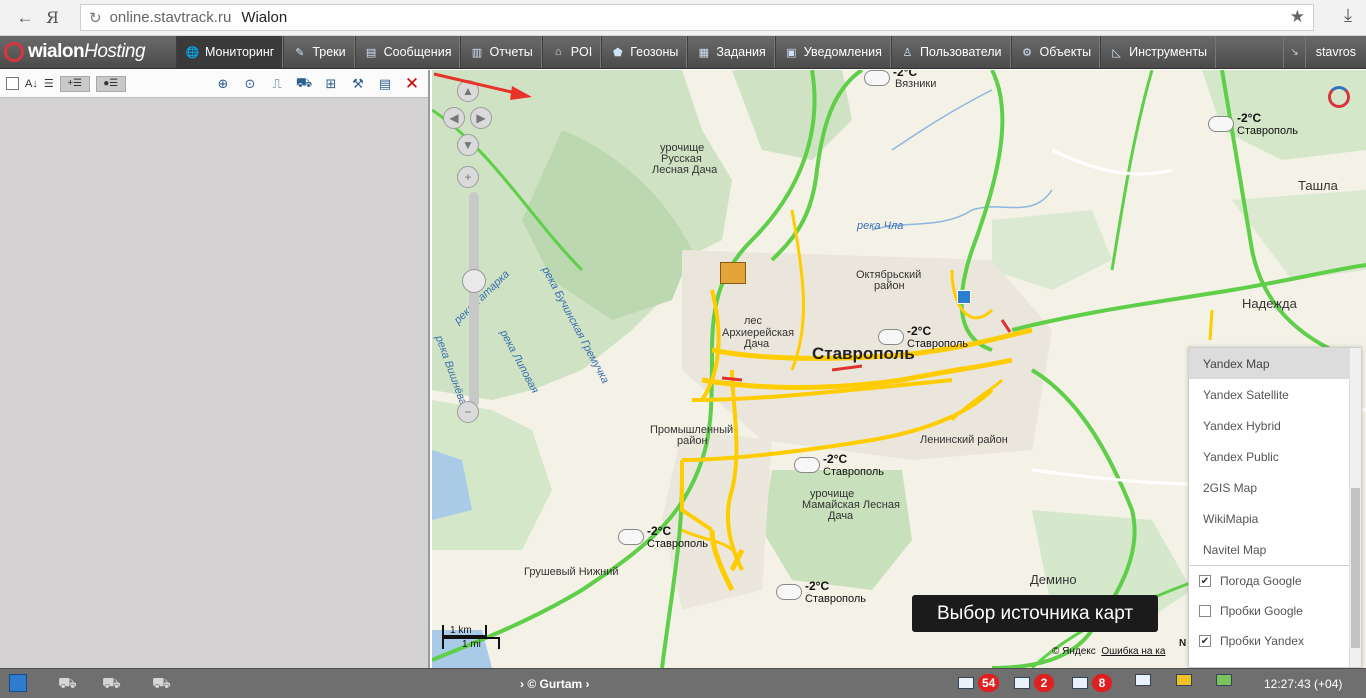  I want to click on network-icon: ⎍, so click(277, 84).